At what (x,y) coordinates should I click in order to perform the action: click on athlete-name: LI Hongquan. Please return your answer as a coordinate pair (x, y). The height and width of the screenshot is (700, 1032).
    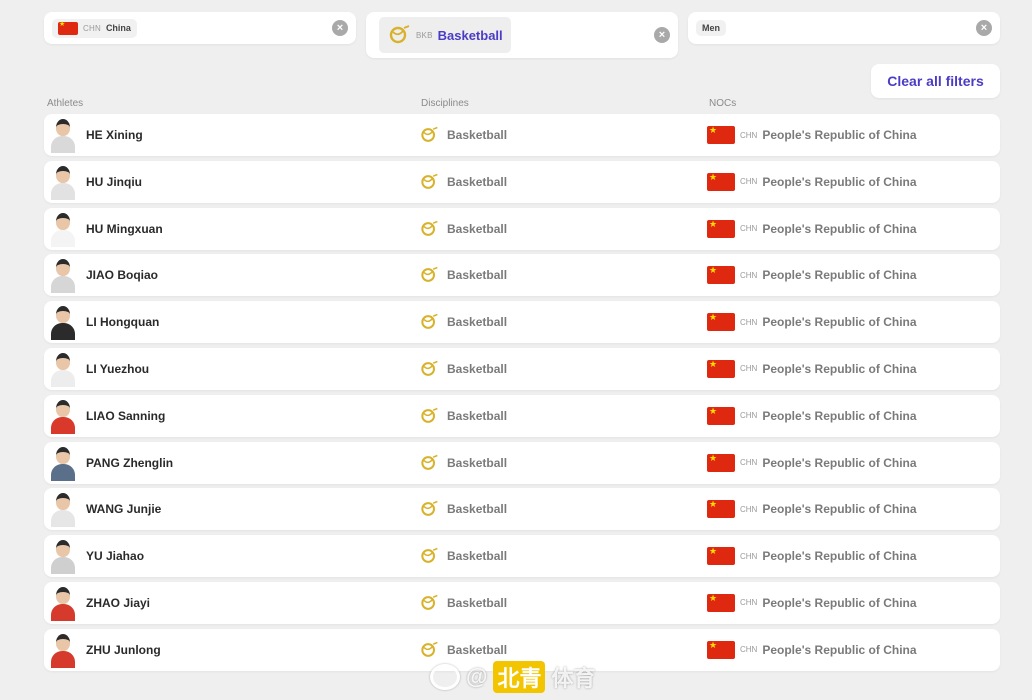
    Looking at the image, I should click on (122, 322).